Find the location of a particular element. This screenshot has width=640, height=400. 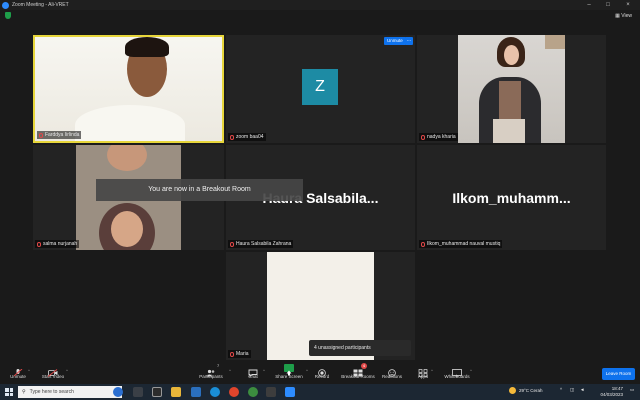

view-grid-icon: ▦ is located at coordinates (617, 16).